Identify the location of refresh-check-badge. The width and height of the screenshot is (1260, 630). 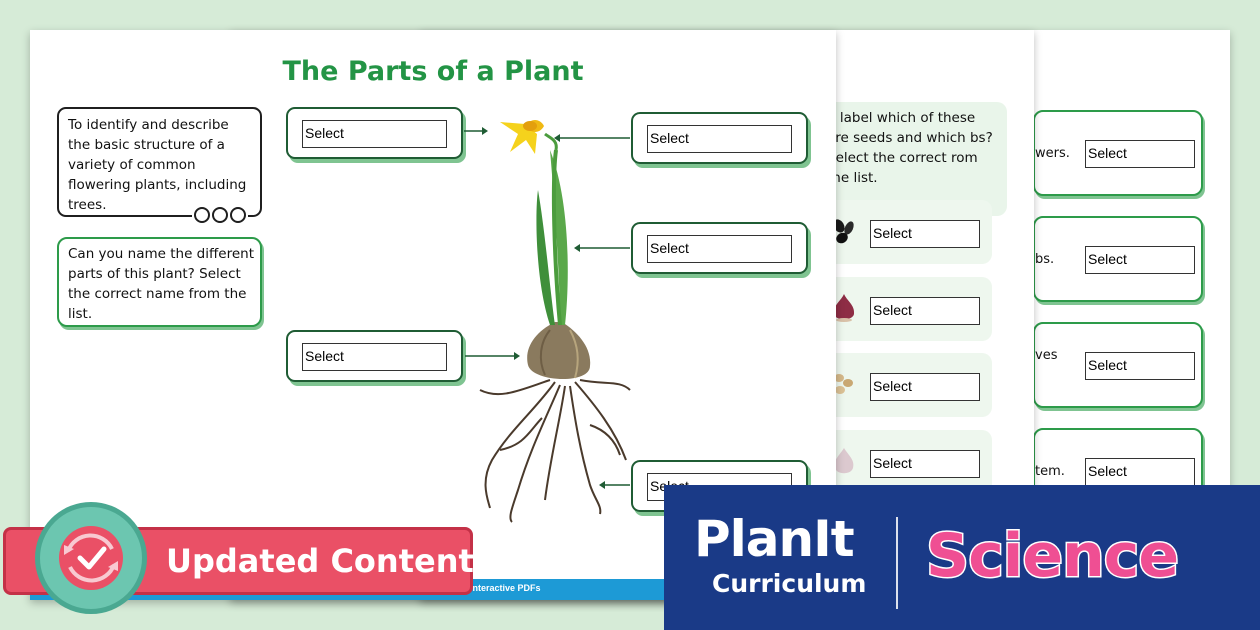
(91, 558).